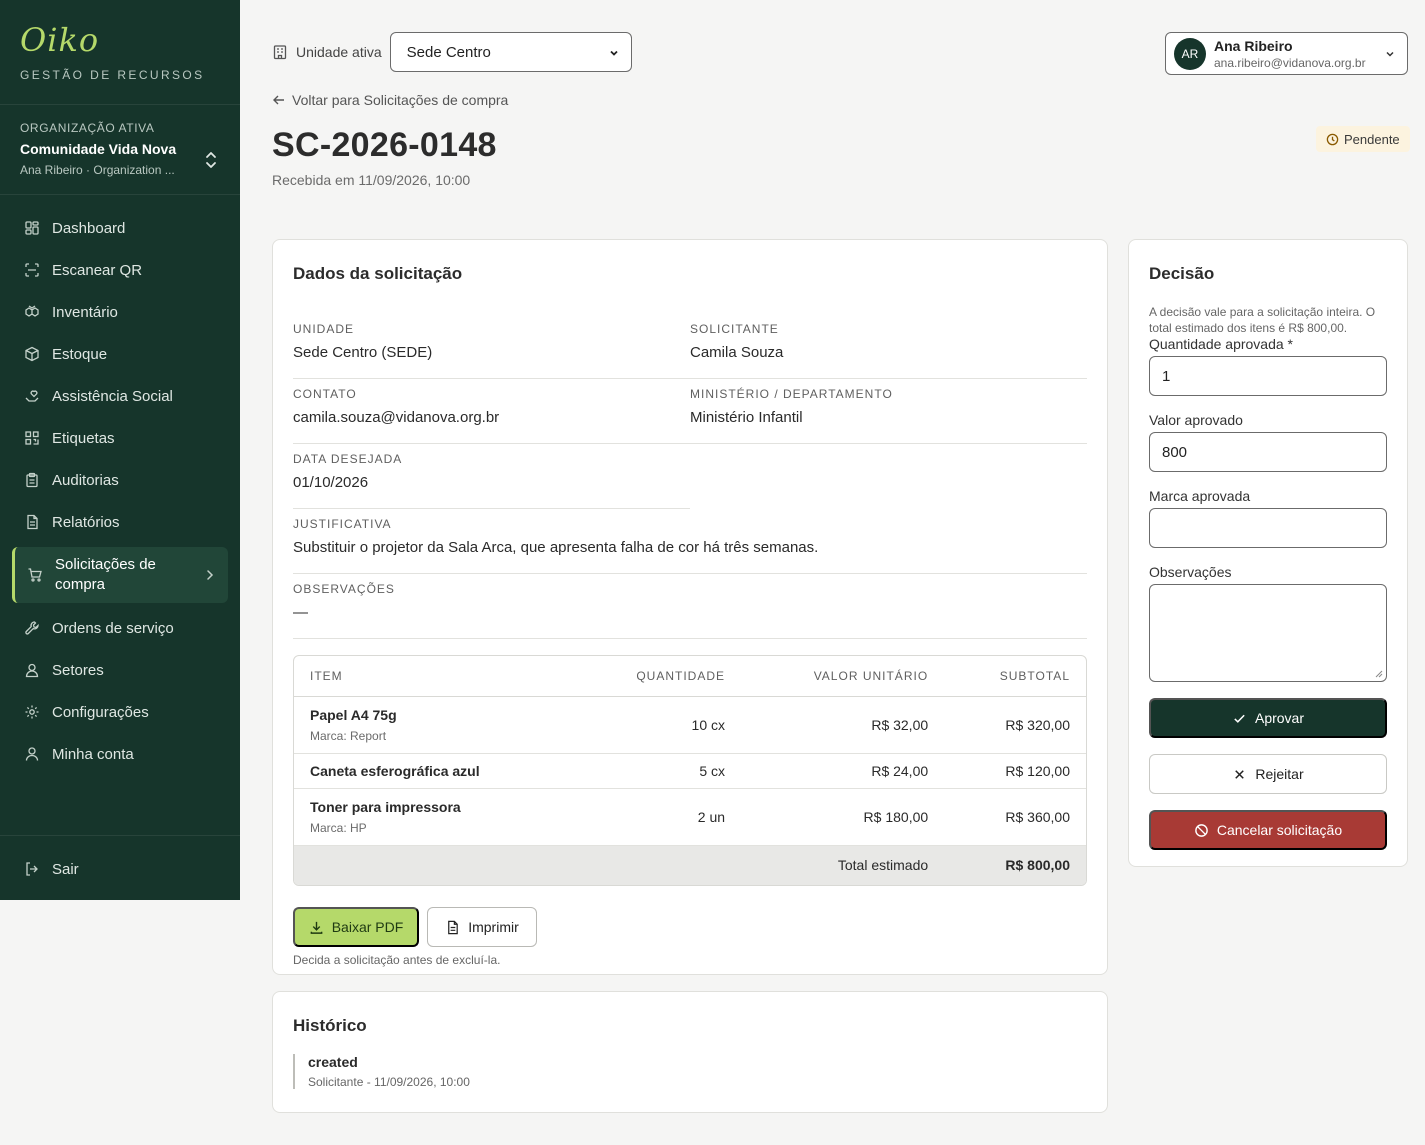  Describe the element at coordinates (210, 575) in the screenshot. I see `chevron-right-icon` at that location.